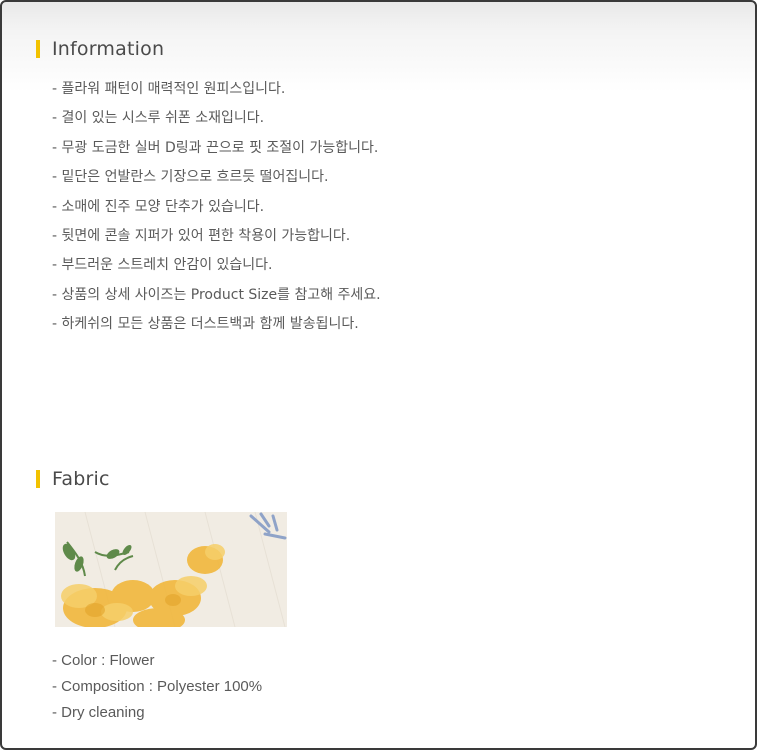 The image size is (757, 750). Describe the element at coordinates (157, 686) in the screenshot. I see `fabric-composition: - Composition : Polyester 100%` at that location.